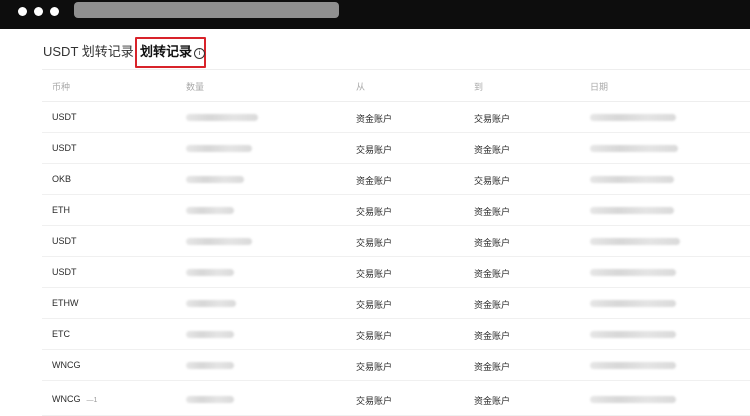 The height and width of the screenshot is (416, 750). Describe the element at coordinates (396, 303) in the screenshot. I see `table-row: ETHW 交易账户 资金账户` at that location.